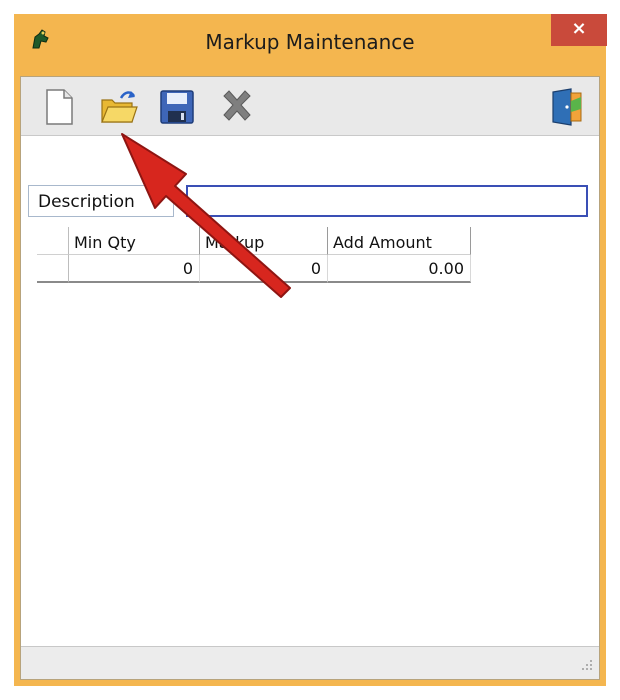 The width and height of the screenshot is (620, 700). Describe the element at coordinates (310, 106) in the screenshot. I see `toolbar` at that location.